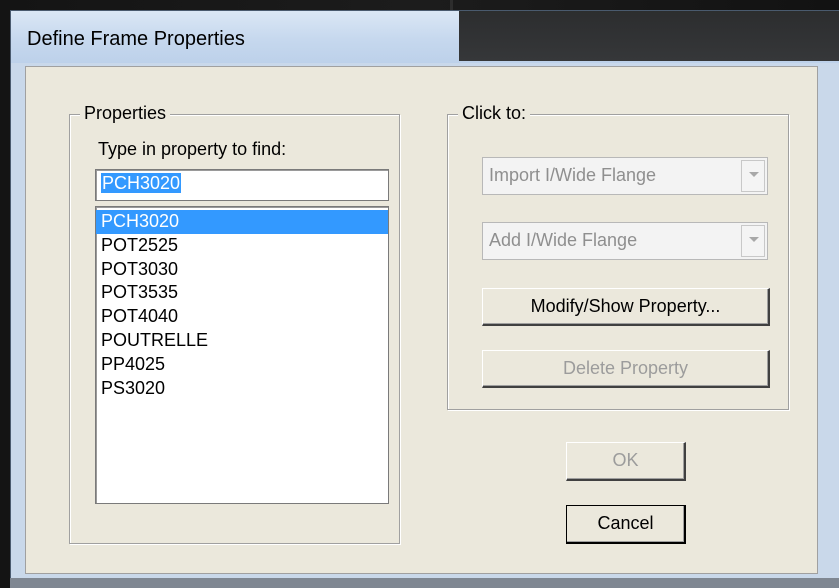 This screenshot has height=588, width=839. What do you see at coordinates (141, 183) in the screenshot?
I see `find-property-value: PCH3020` at bounding box center [141, 183].